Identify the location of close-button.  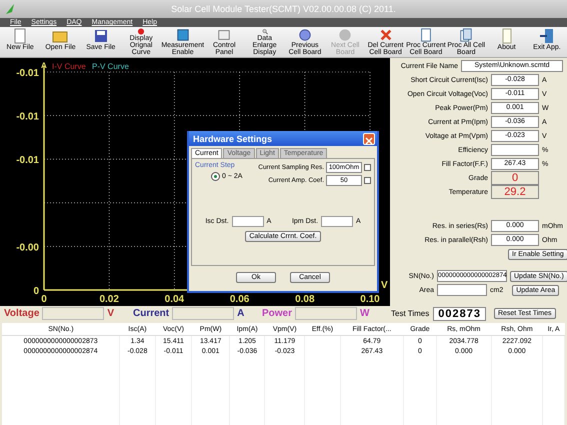
(369, 138).